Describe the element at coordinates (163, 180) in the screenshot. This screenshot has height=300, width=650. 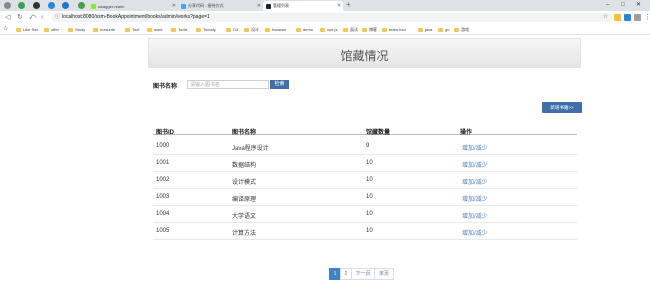
I see `book-id: 1002` at that location.